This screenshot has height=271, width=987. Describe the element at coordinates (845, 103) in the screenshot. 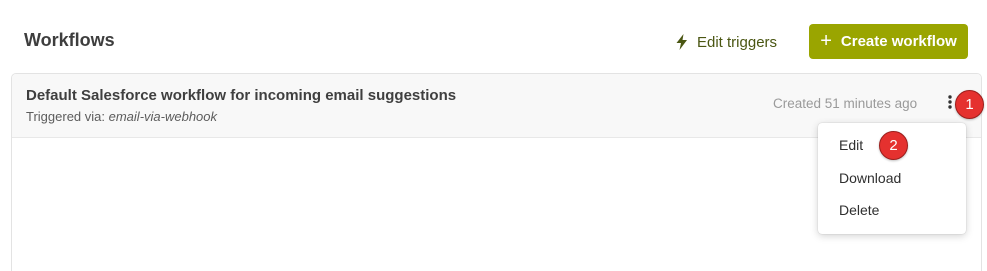

I see `created-timestamp: Created 51 minutes ago` at that location.